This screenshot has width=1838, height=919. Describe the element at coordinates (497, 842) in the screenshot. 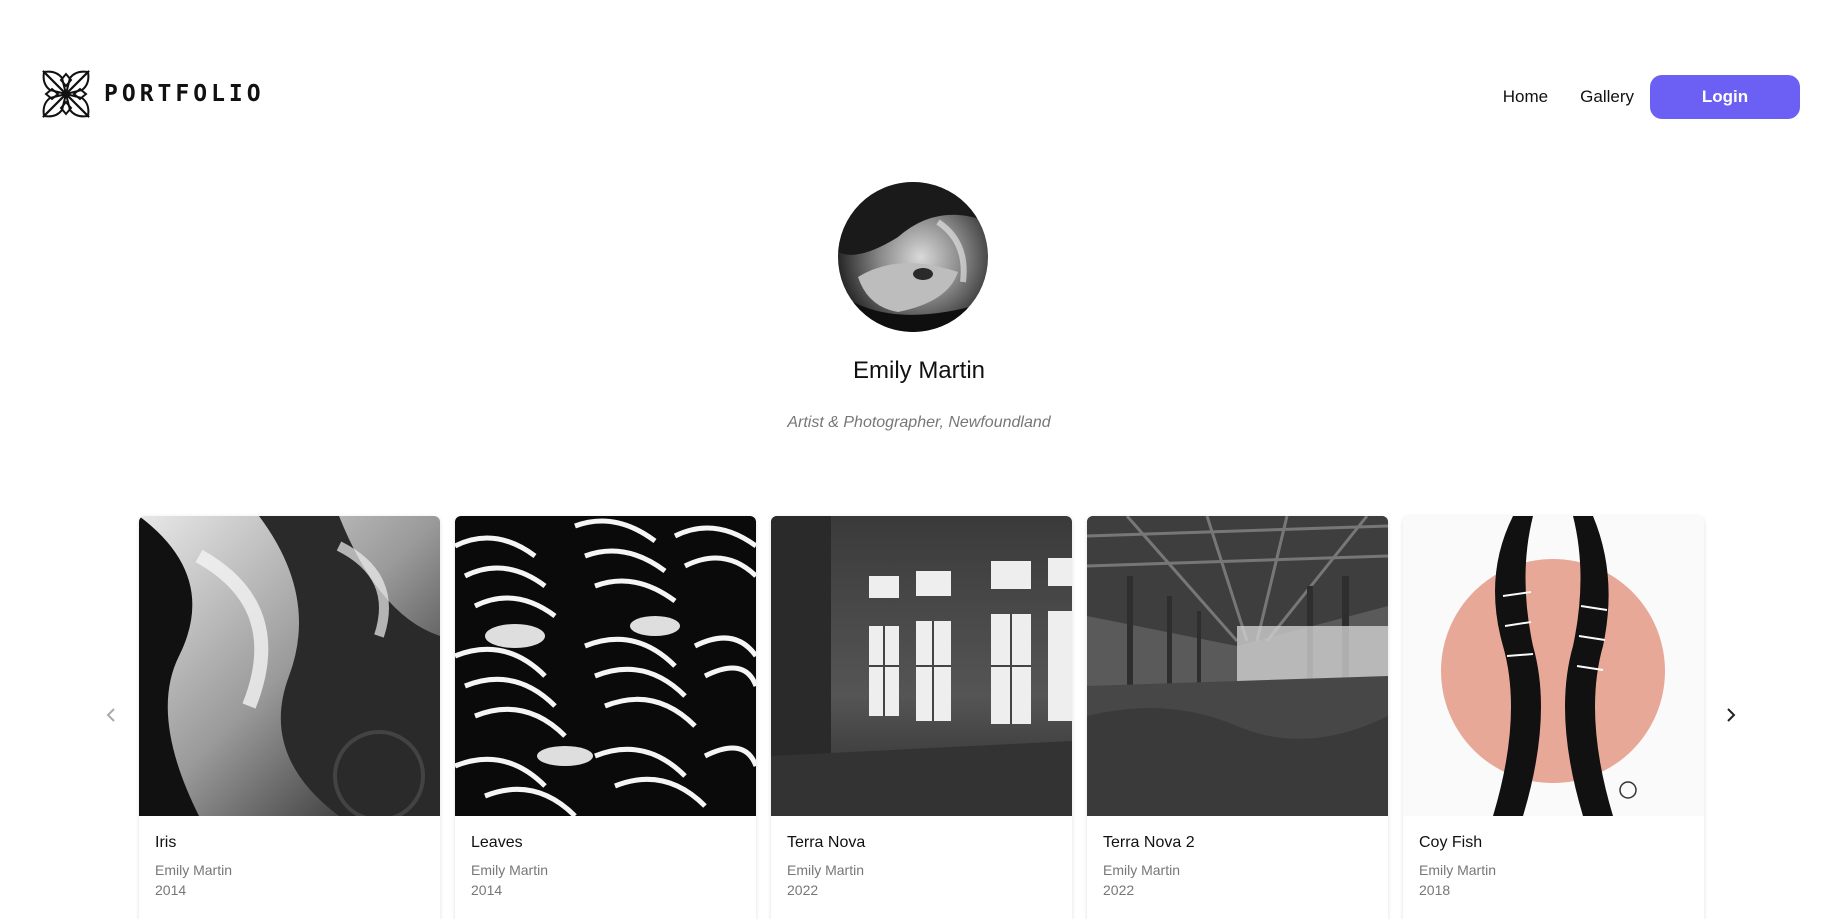

I see `card-title: Leaves` at that location.